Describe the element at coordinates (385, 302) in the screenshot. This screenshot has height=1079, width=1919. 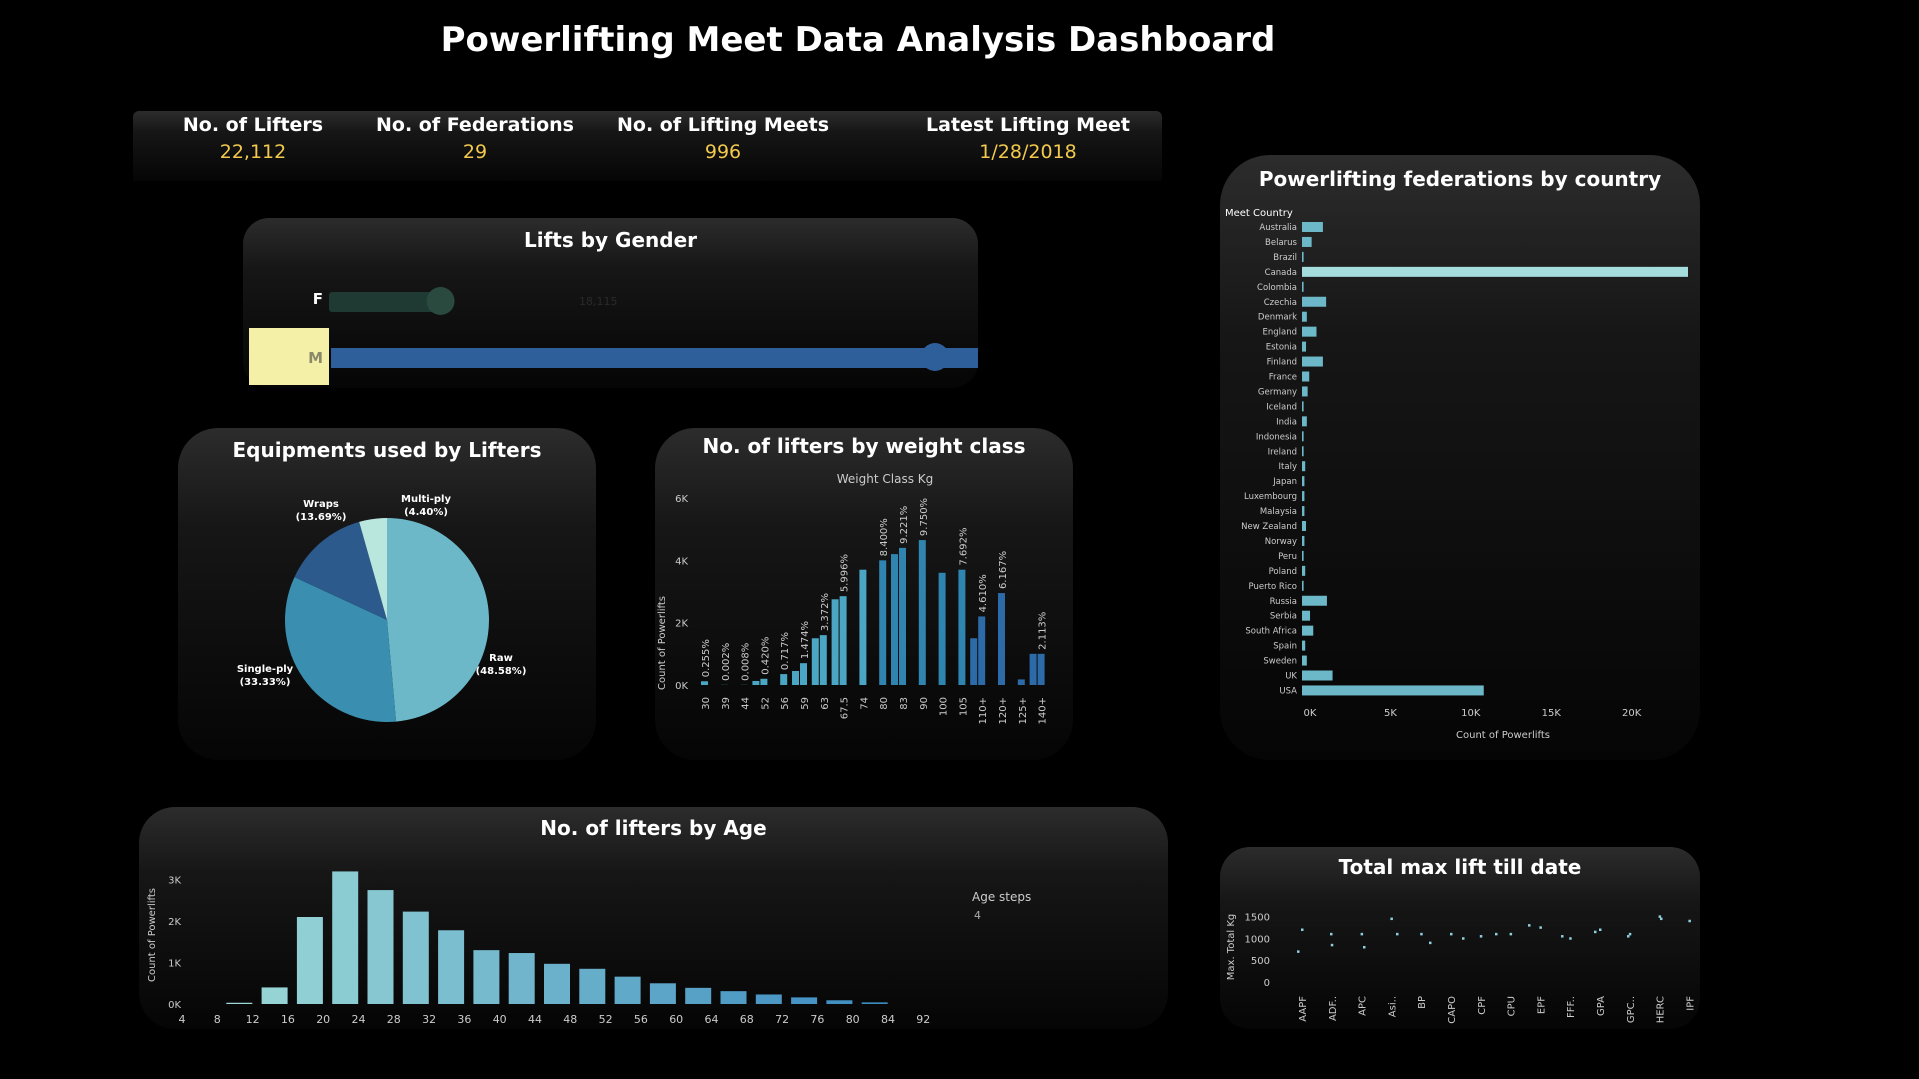
I see `gender-f-bar` at that location.